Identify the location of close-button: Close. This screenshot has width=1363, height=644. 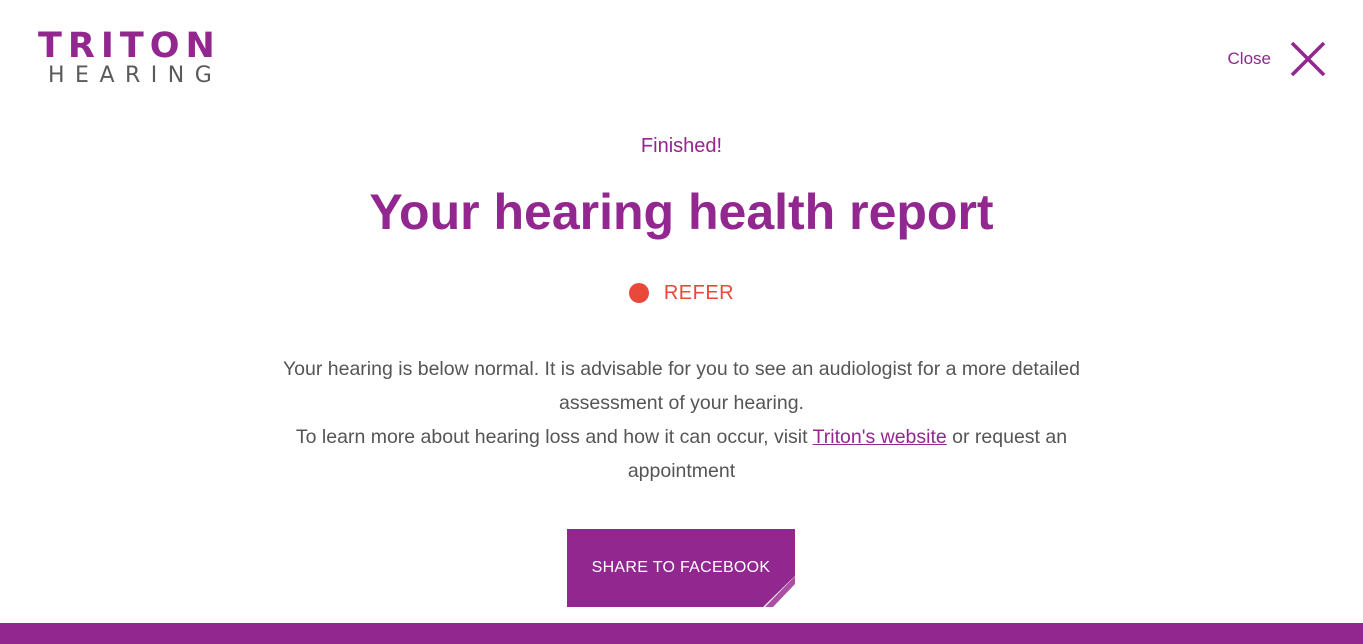
(1277, 59).